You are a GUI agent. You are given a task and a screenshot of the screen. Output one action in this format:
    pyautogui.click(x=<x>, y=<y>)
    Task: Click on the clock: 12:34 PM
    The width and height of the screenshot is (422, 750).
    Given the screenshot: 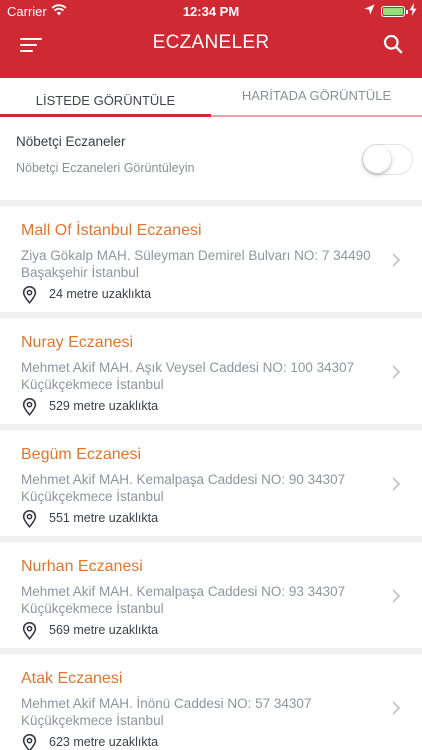 What is the action you would take?
    pyautogui.click(x=211, y=11)
    